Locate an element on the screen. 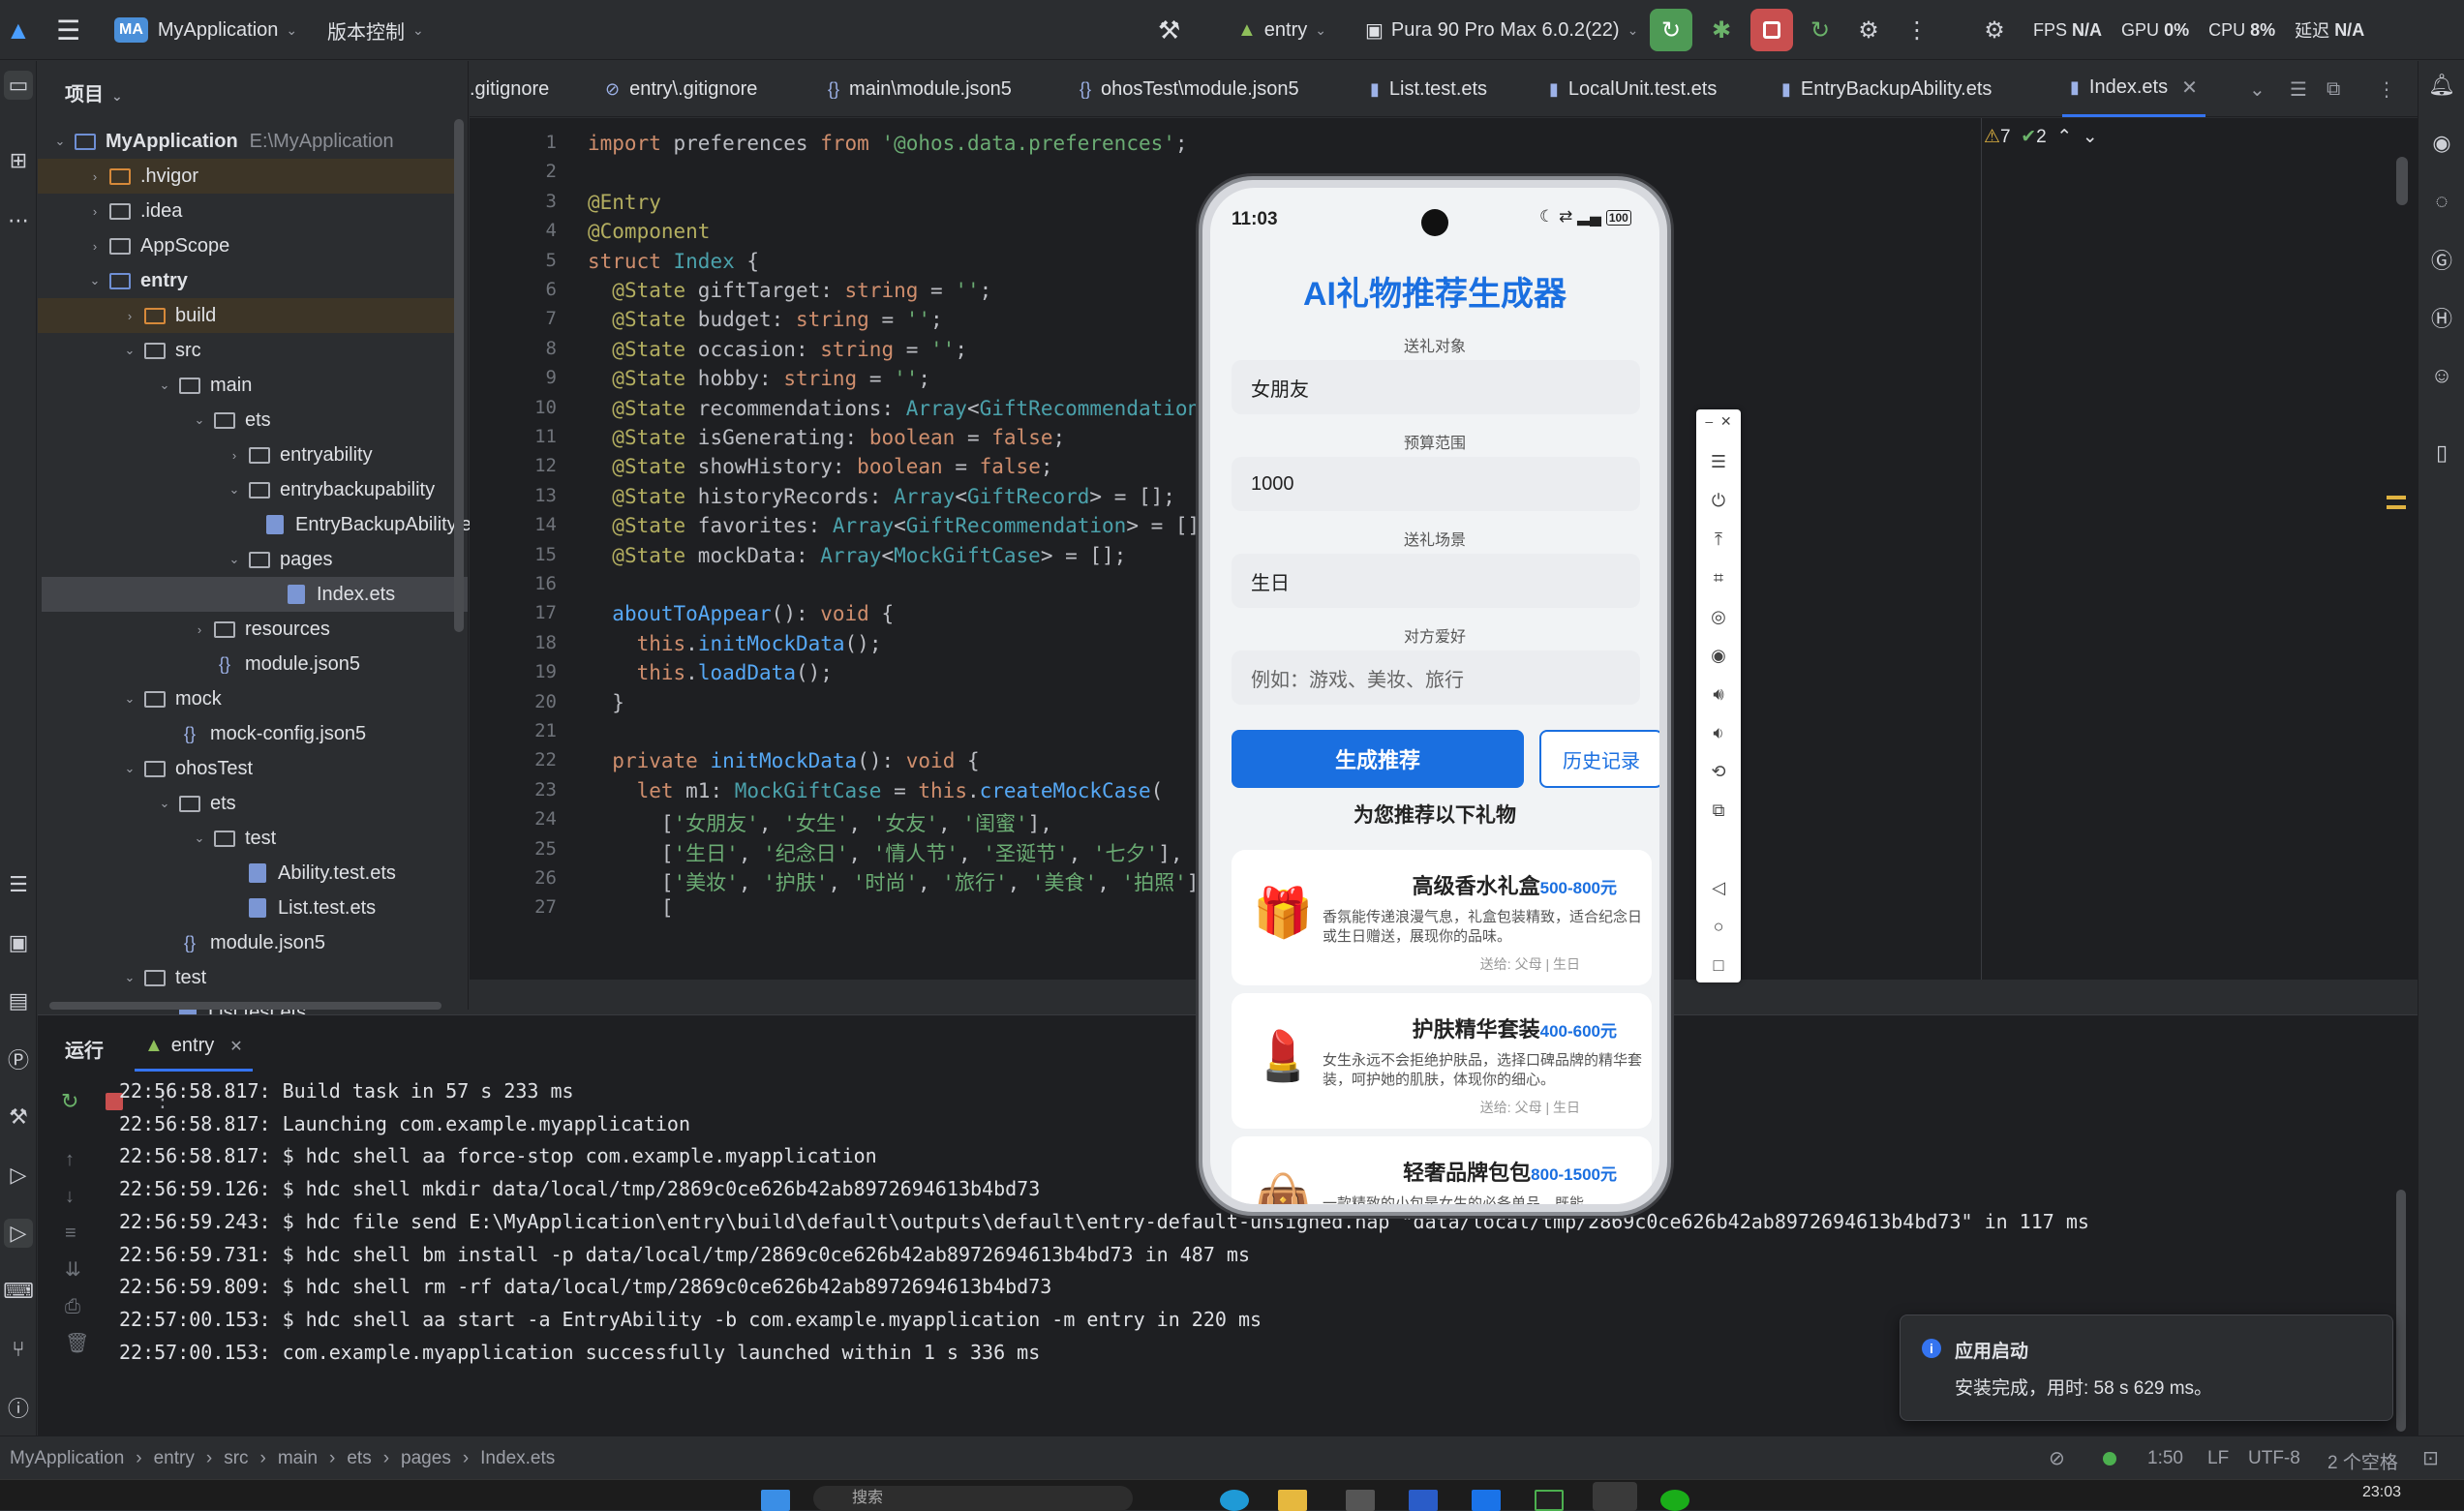  scroll-down-icon: ↓ is located at coordinates (77, 1196).